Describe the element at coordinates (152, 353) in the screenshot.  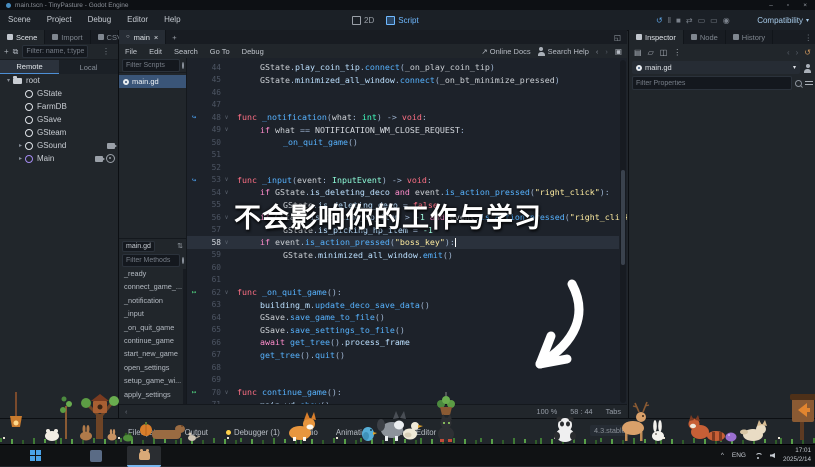
I see `method-list-item: start_new_game` at that location.